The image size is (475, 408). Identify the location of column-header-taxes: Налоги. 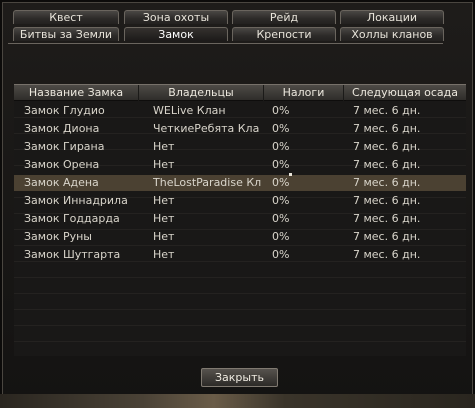
(304, 93).